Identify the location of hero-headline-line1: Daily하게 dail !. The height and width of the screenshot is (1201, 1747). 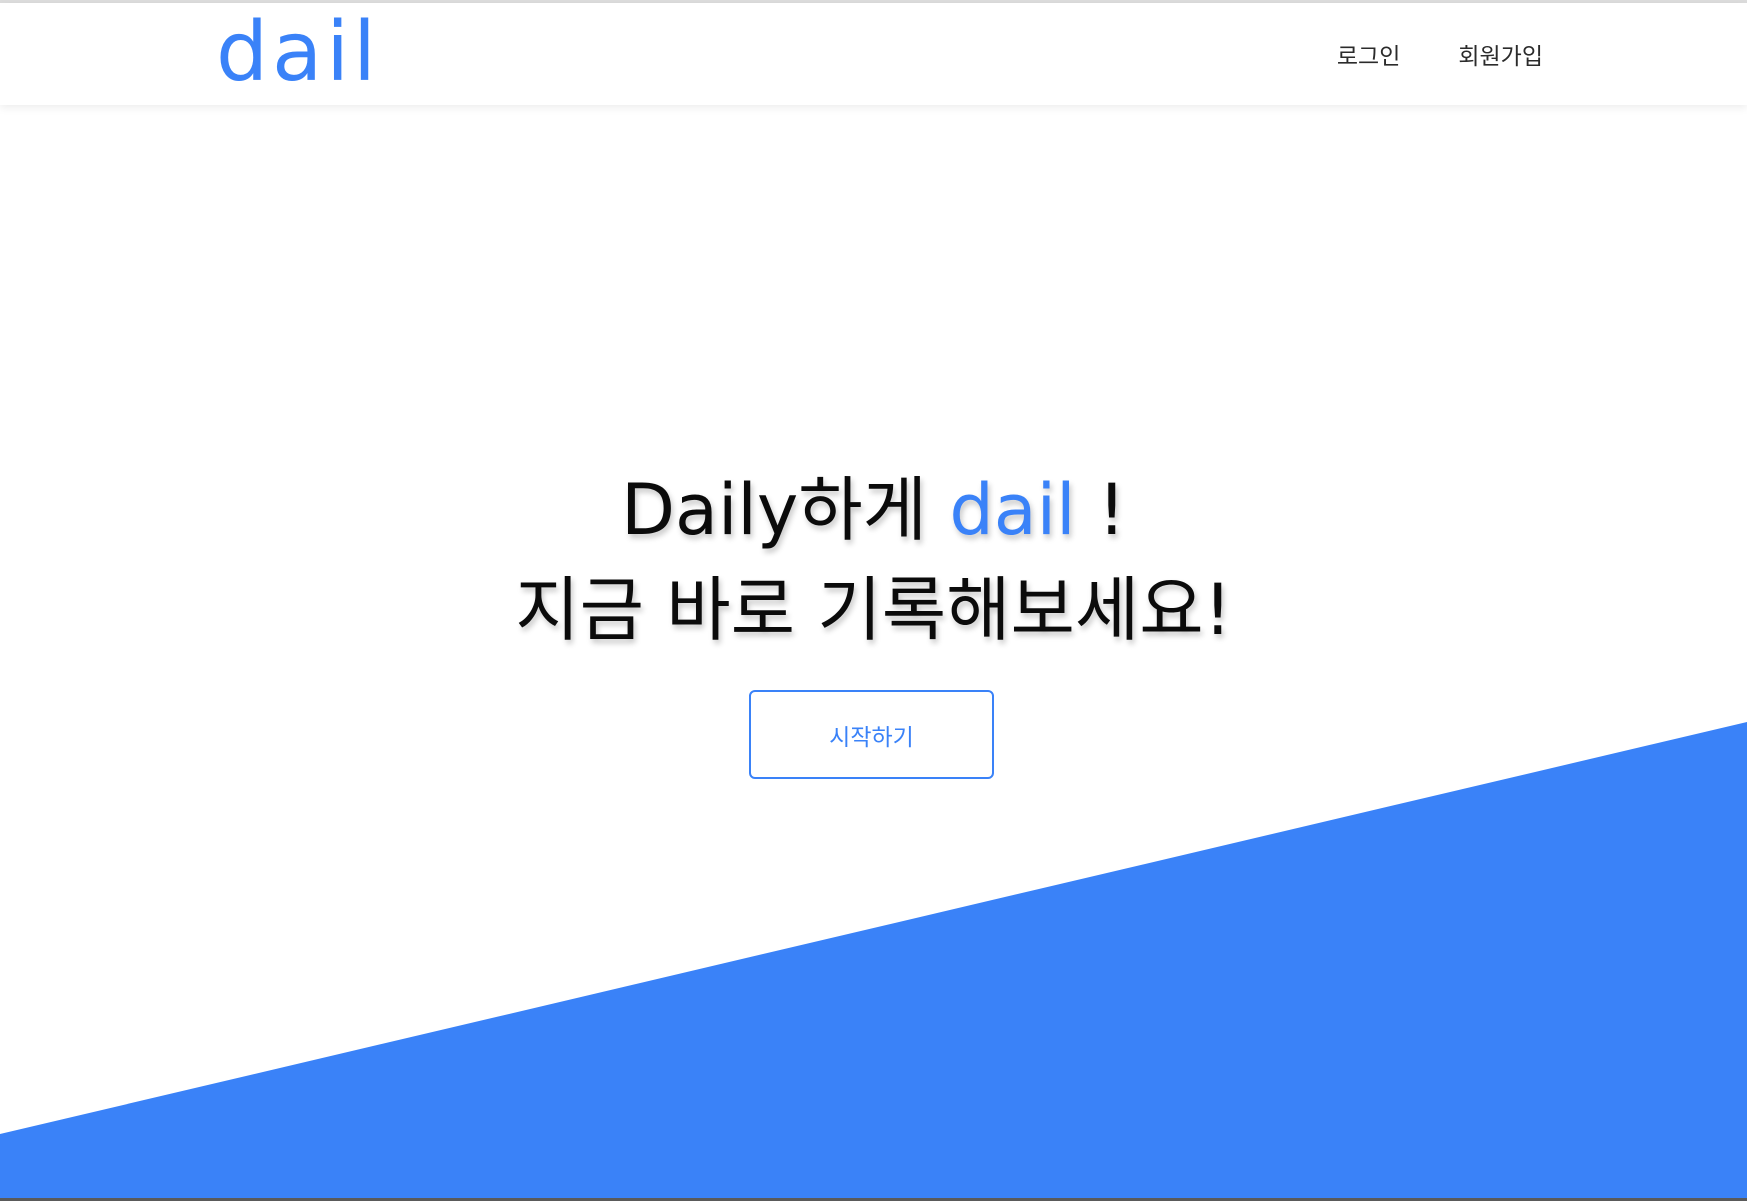
(873, 510).